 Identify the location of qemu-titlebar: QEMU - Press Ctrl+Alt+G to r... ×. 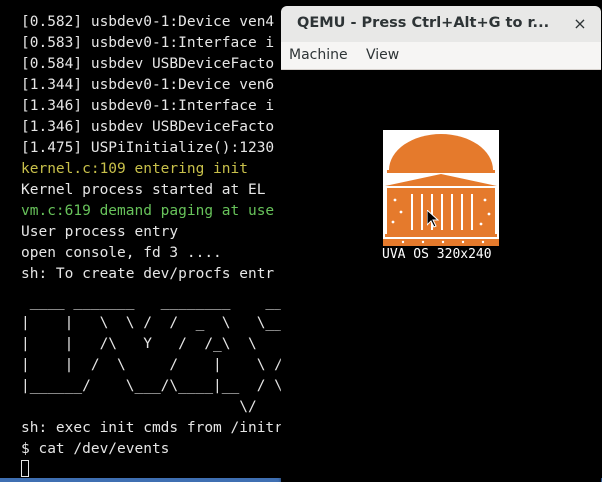
(441, 24).